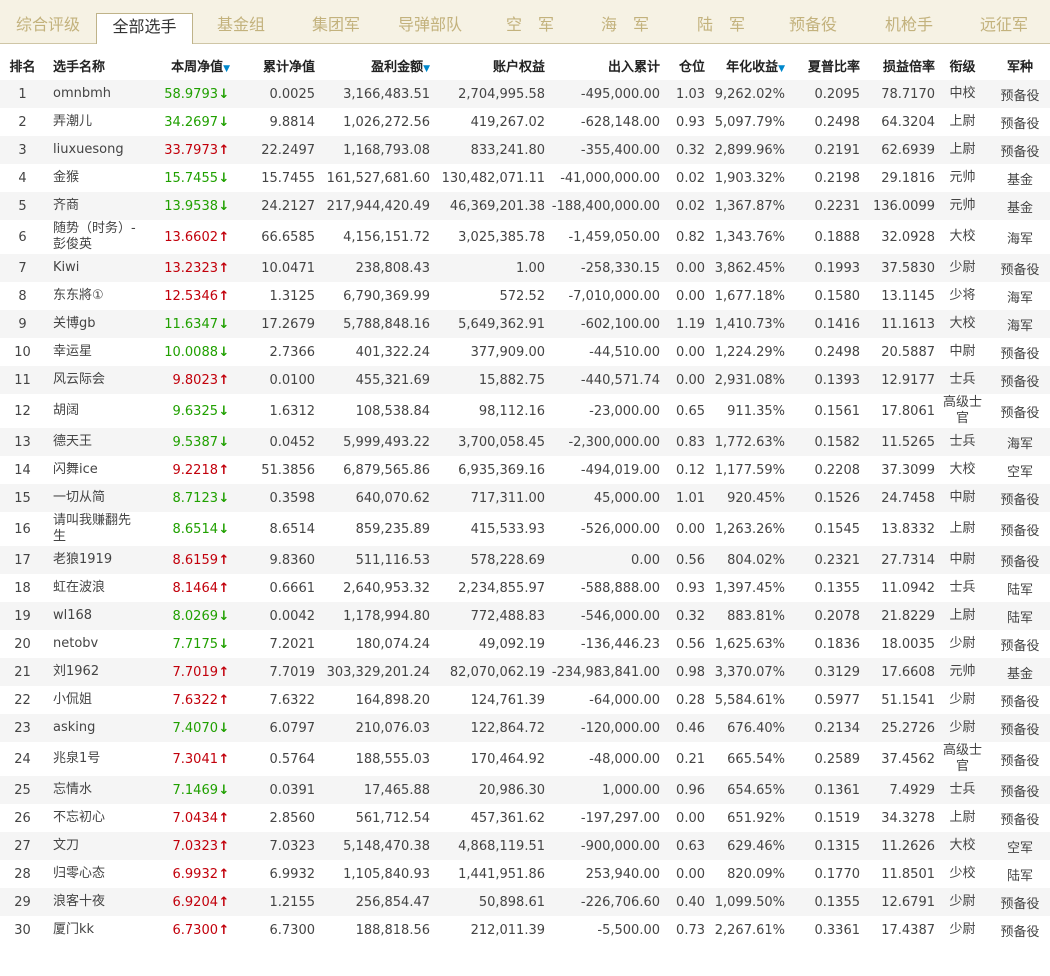 This screenshot has height=976, width=1050. I want to click on player-name-link: 随势（时务）-彭俊英, so click(95, 237).